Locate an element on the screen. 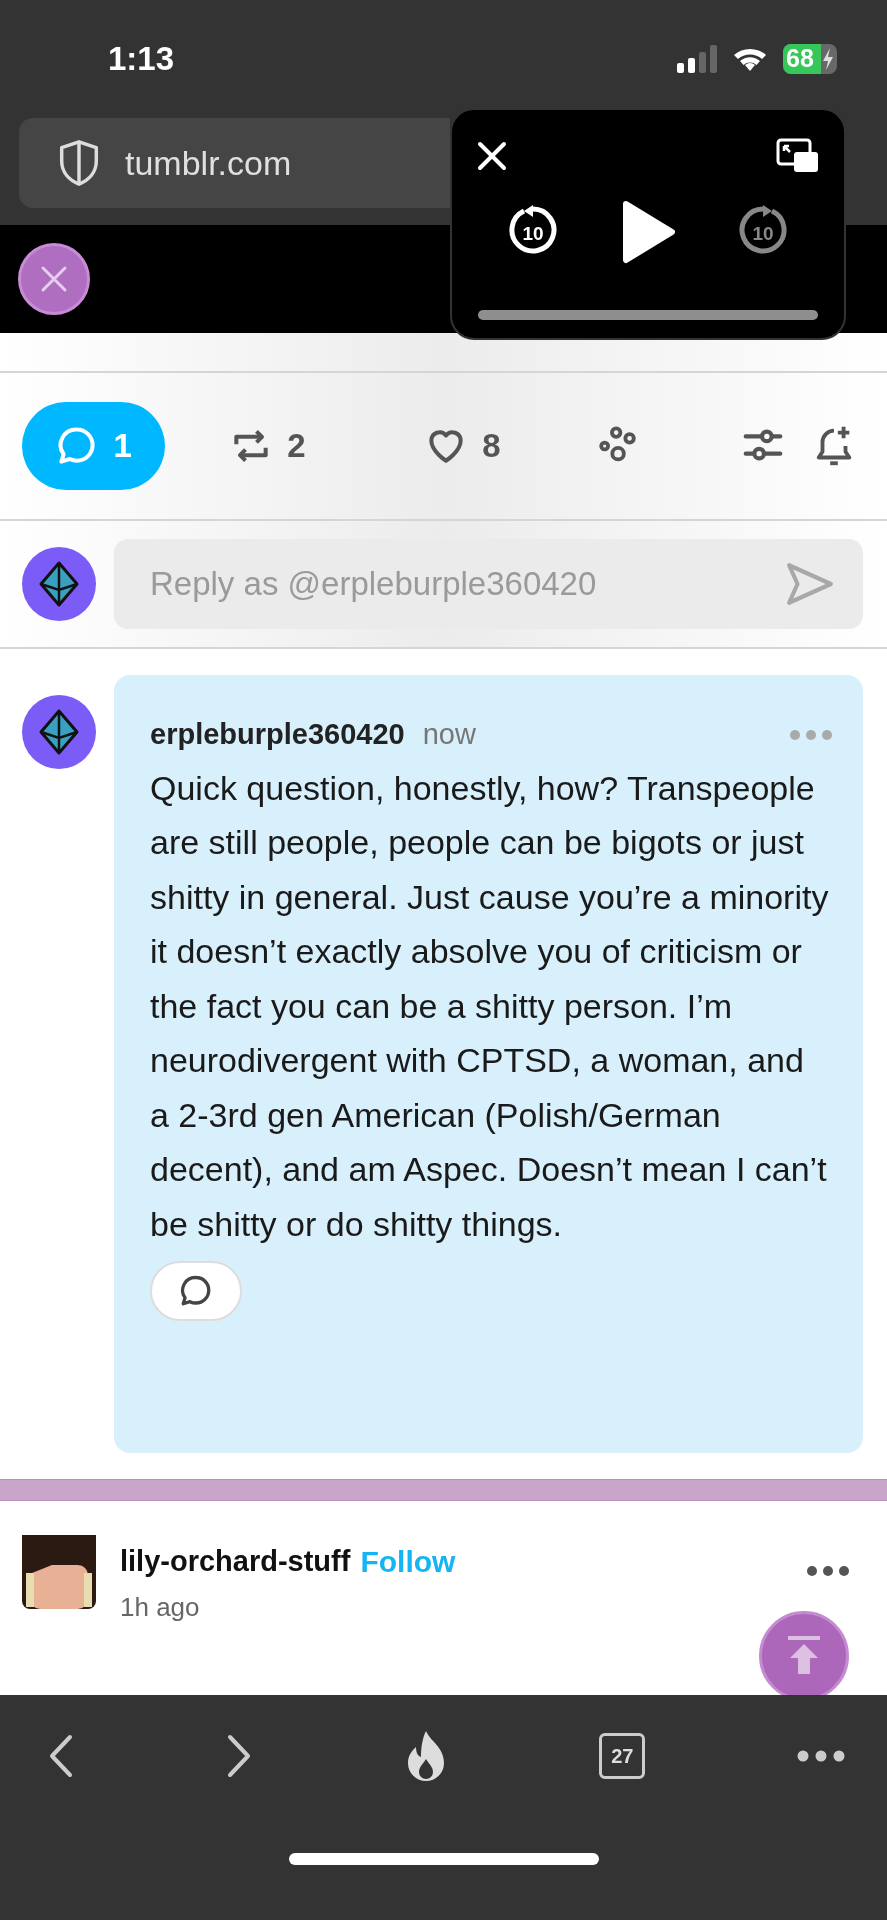 The width and height of the screenshot is (887, 1920). arrow-up-icon is located at coordinates (804, 1656).